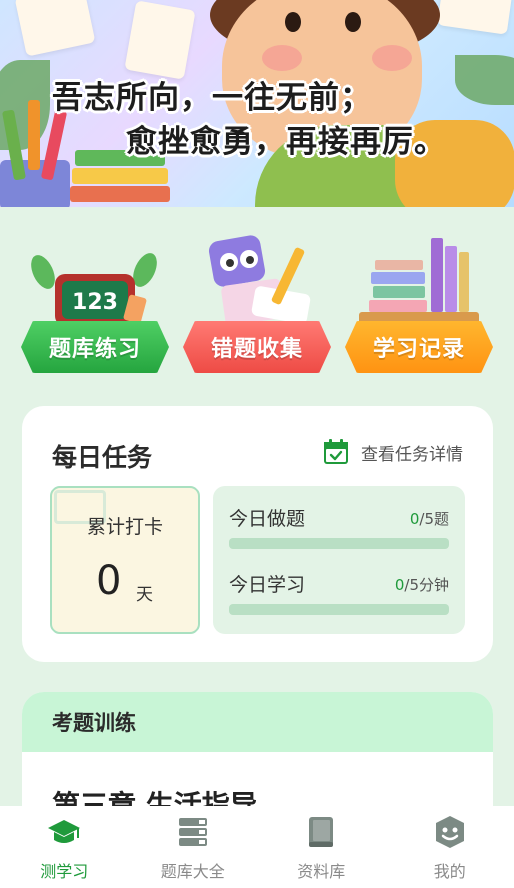  What do you see at coordinates (257, 722) in the screenshot?
I see `exam-training-title: 考题训练` at bounding box center [257, 722].